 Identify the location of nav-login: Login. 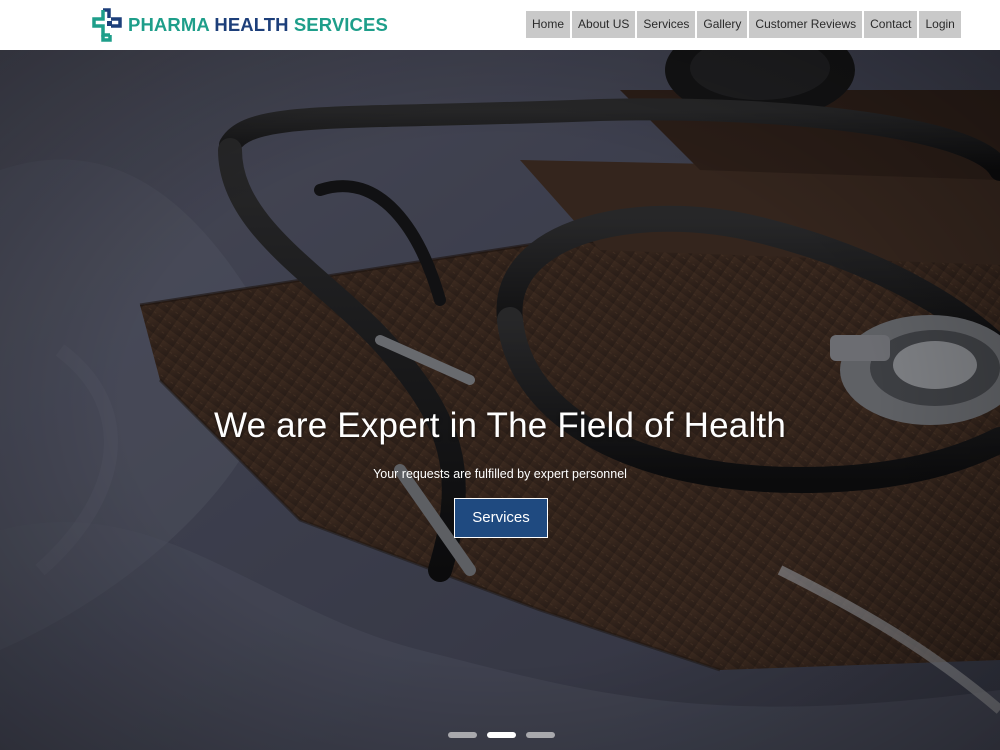
(940, 24).